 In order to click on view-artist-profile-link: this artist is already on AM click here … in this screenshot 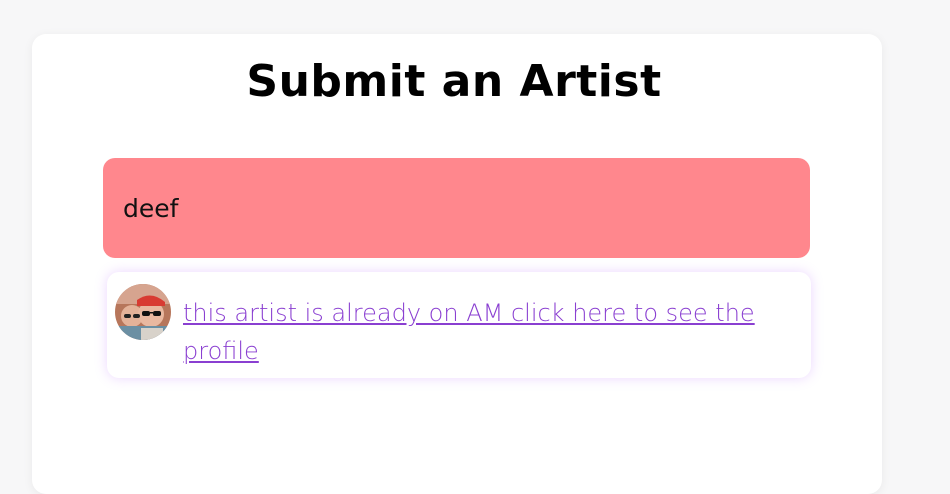, I will do `click(483, 332)`.